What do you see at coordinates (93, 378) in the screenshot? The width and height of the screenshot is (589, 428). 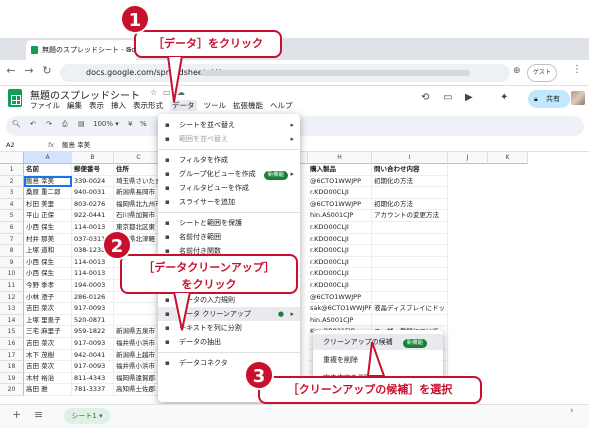 I see `cell: 811-4343` at bounding box center [93, 378].